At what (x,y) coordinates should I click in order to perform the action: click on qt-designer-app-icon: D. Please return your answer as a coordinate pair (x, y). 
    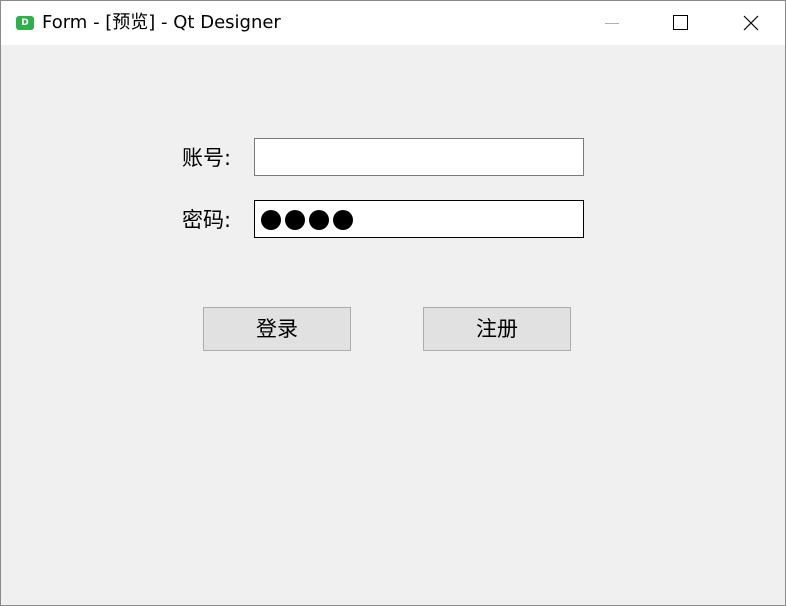
    Looking at the image, I should click on (25, 23).